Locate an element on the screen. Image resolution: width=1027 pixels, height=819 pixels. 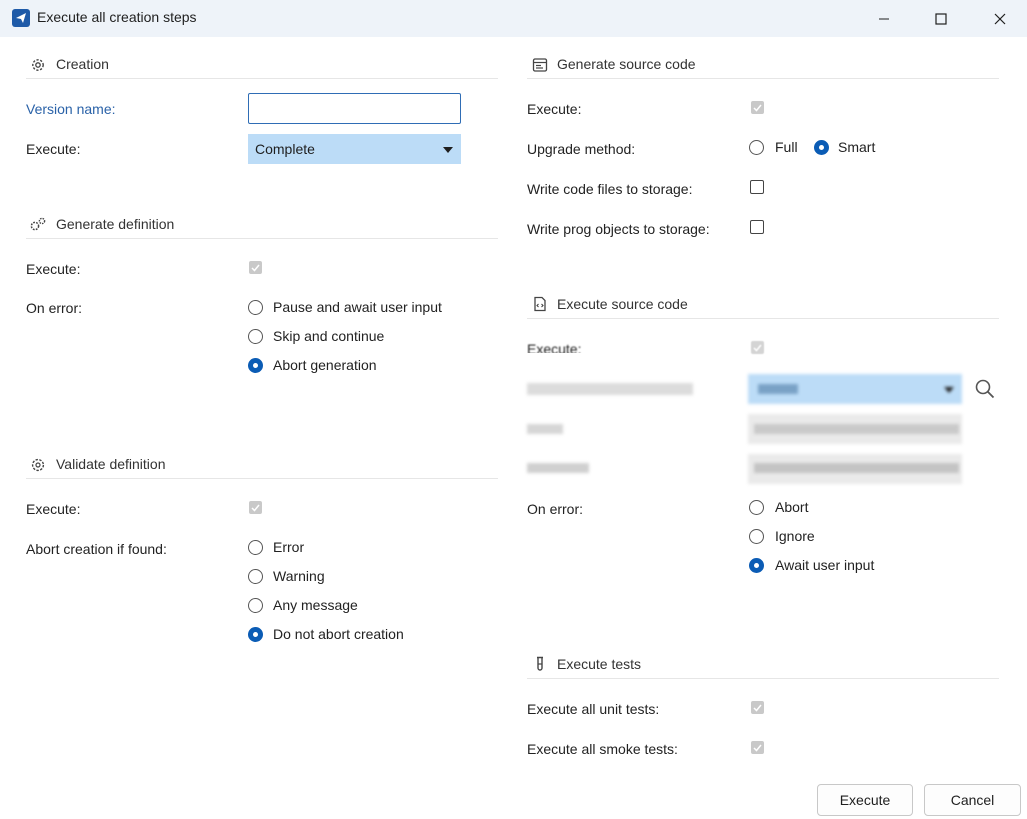
section-title-generate-definition: Generate definition is located at coordinates (115, 224).